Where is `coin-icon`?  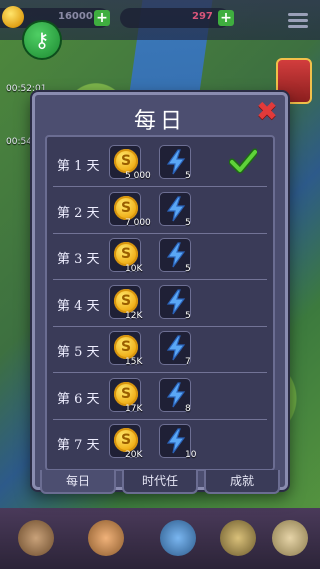
coin-icon is located at coordinates (13, 17).